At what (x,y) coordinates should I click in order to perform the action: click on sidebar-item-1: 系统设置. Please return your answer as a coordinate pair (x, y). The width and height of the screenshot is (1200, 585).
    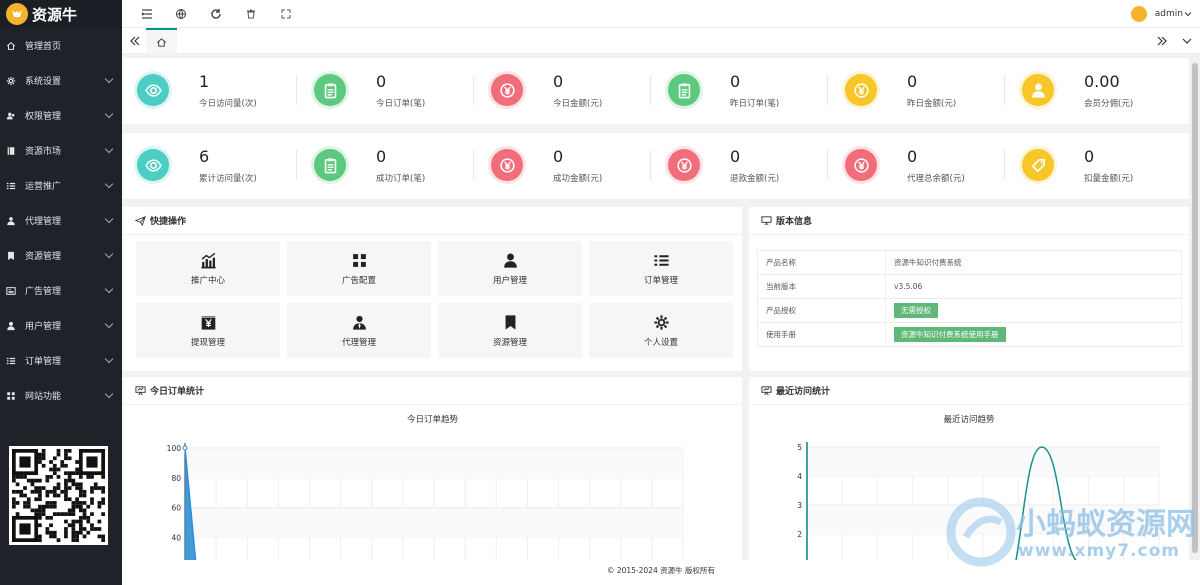
    Looking at the image, I should click on (61, 80).